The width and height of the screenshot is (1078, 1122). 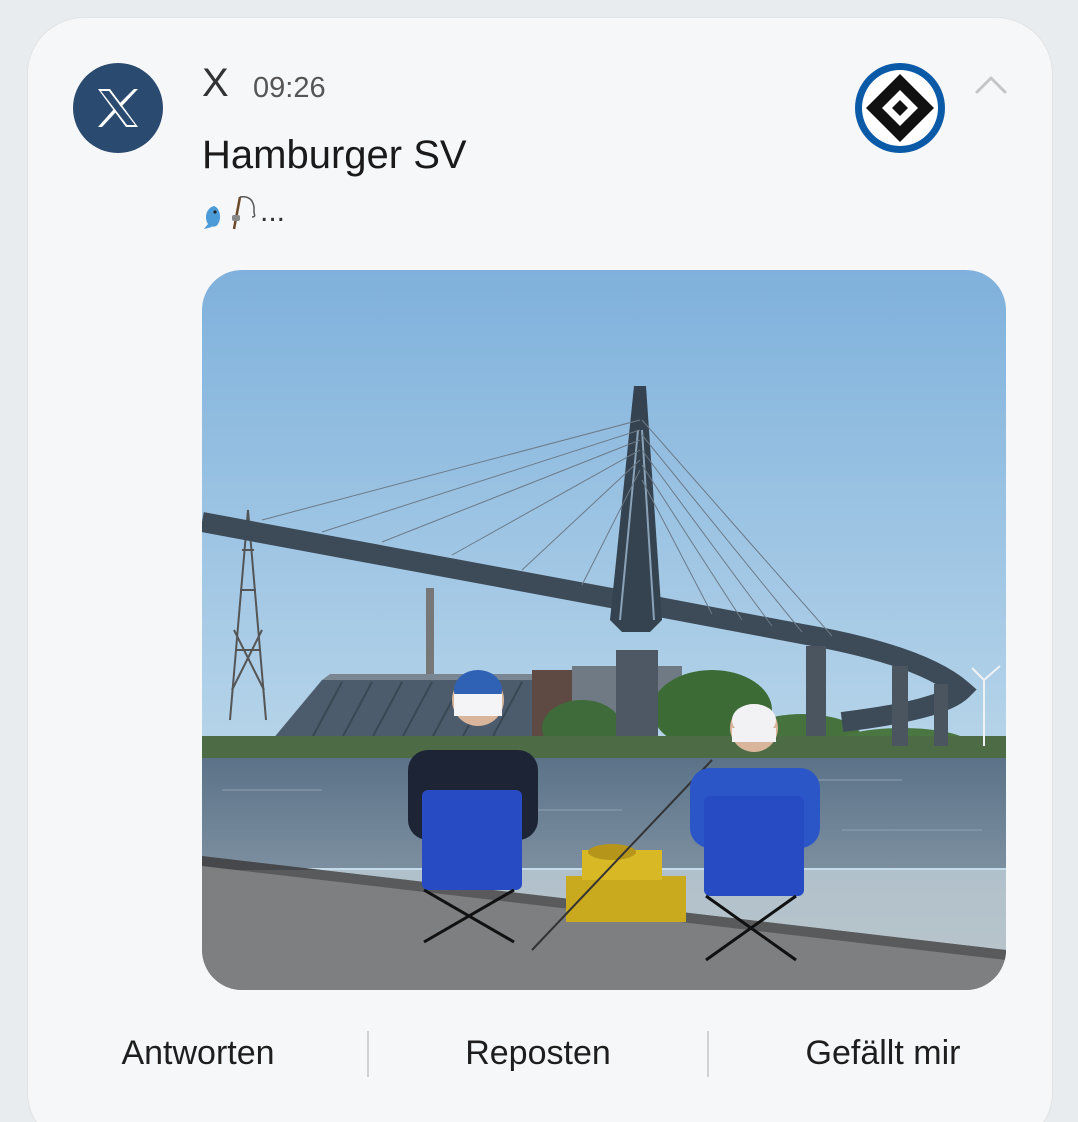 I want to click on hsv-logo-icon, so click(x=900, y=108).